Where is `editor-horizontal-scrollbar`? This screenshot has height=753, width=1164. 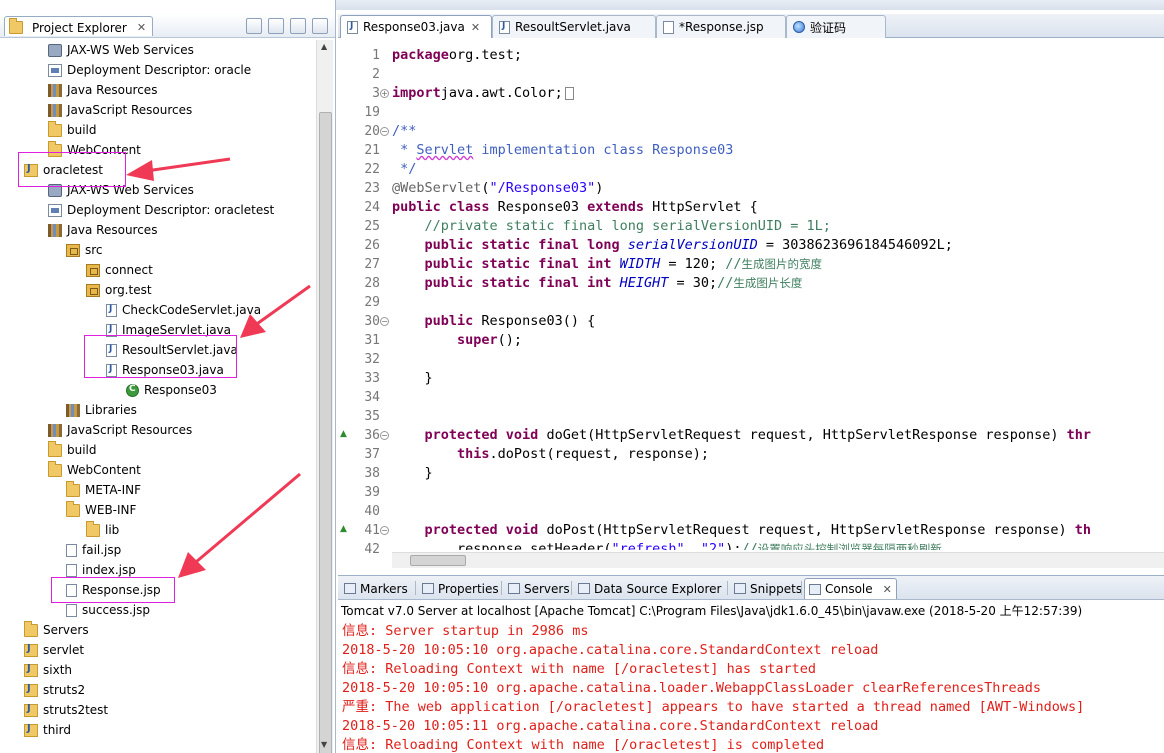
editor-horizontal-scrollbar is located at coordinates (778, 560).